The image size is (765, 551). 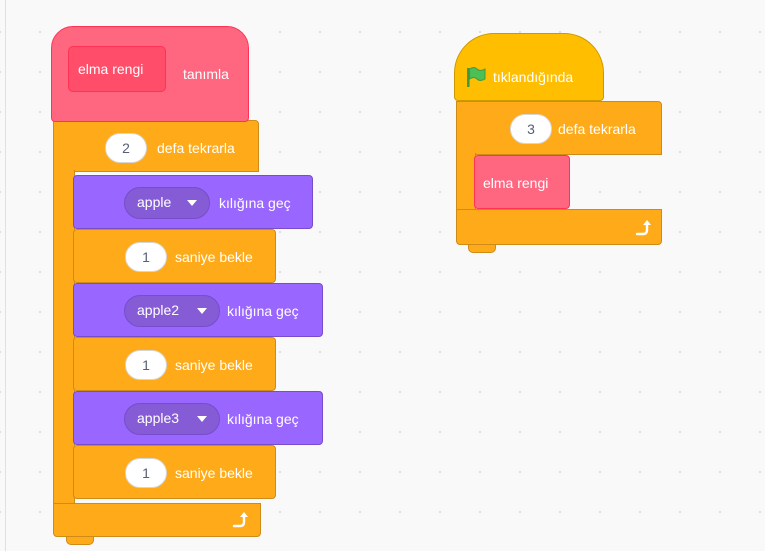 I want to click on custom-block-call: elma rengi, so click(x=522, y=182).